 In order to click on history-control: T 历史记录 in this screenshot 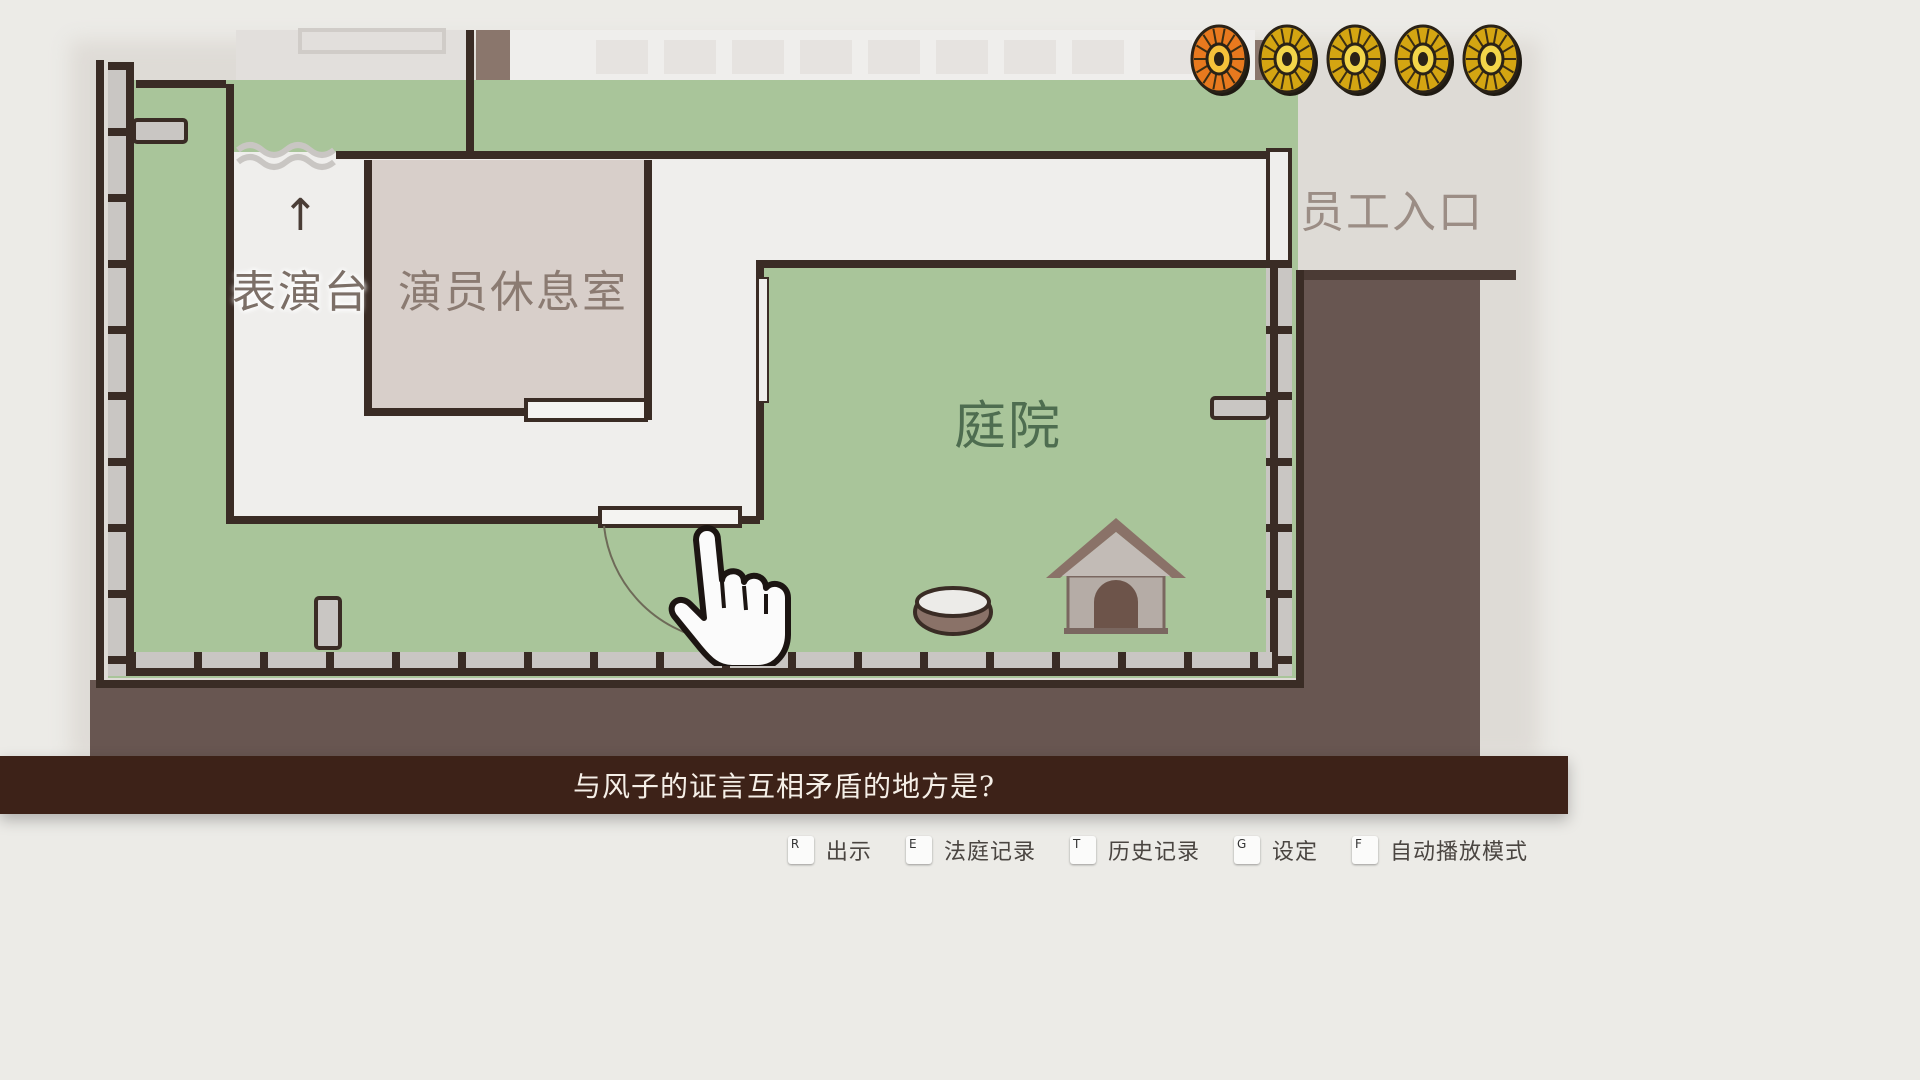, I will do `click(1134, 850)`.